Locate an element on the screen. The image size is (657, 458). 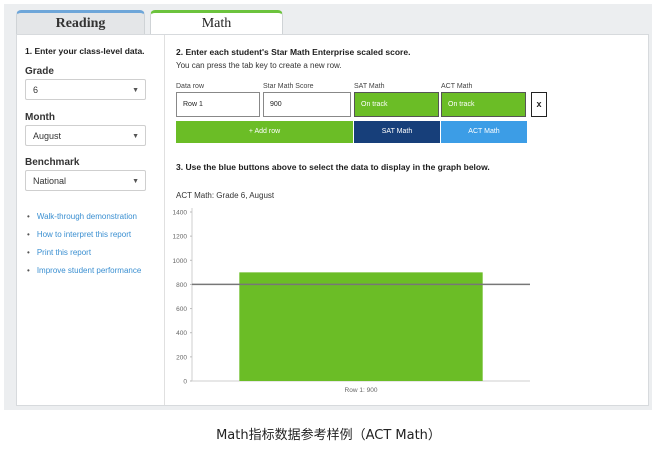
tab-math: Math is located at coordinates (216, 22).